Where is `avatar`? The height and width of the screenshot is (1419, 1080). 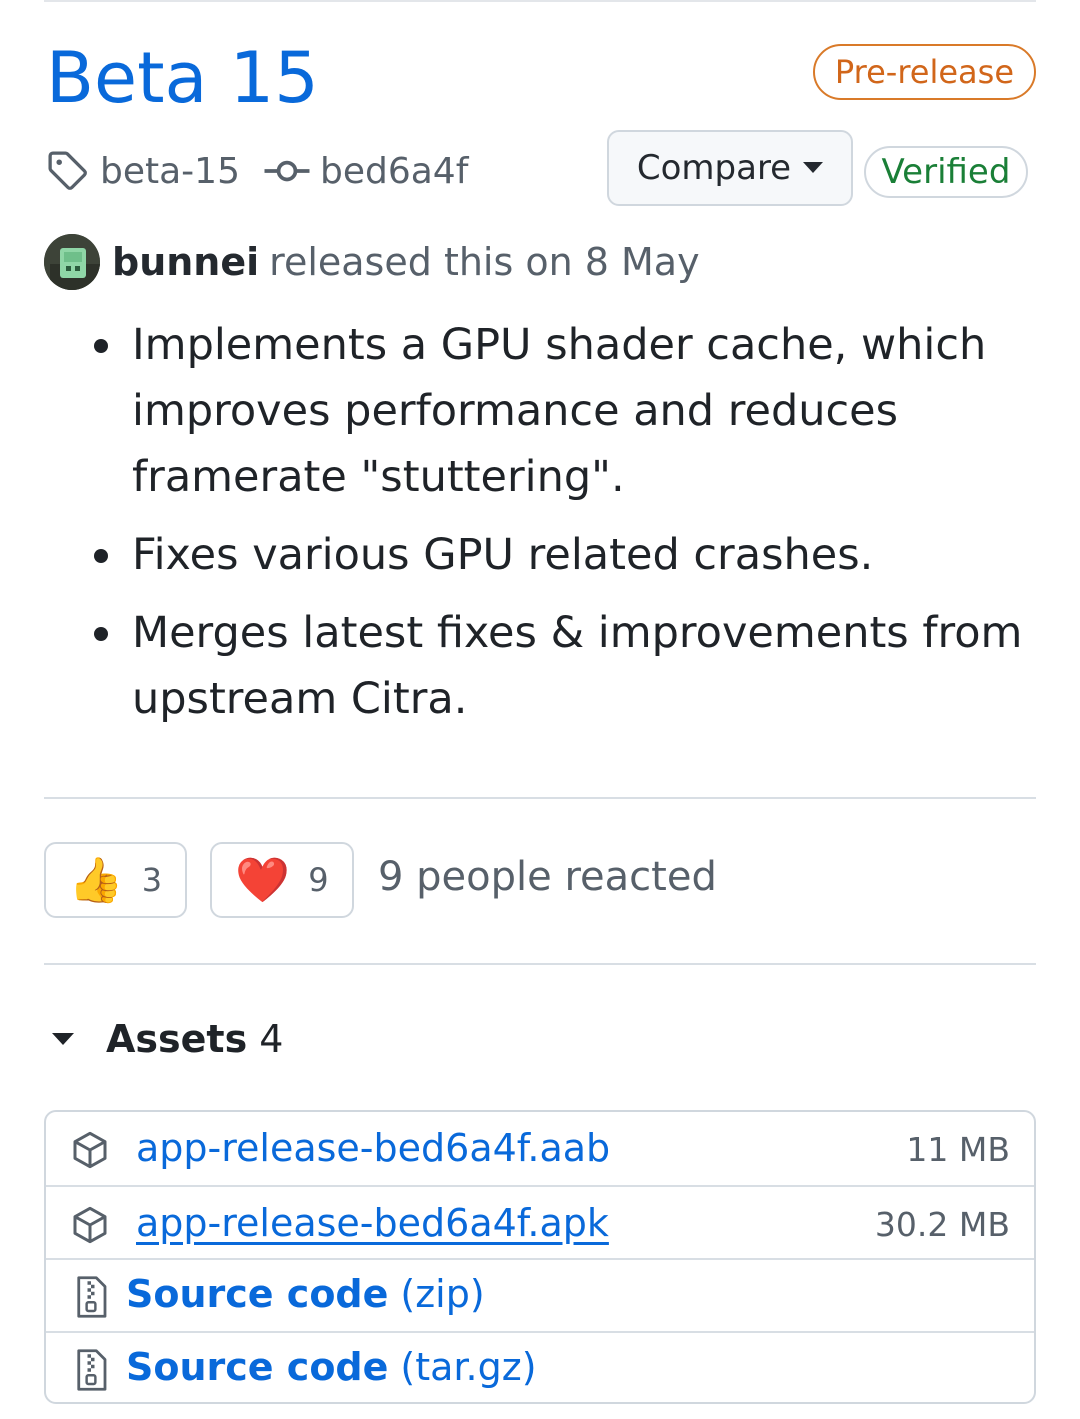
avatar is located at coordinates (72, 262).